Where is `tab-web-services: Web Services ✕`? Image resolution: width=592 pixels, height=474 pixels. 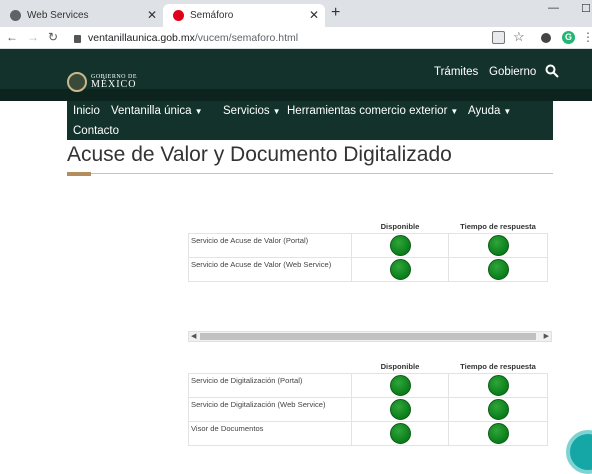
tab-web-services: Web Services ✕ is located at coordinates (81, 15).